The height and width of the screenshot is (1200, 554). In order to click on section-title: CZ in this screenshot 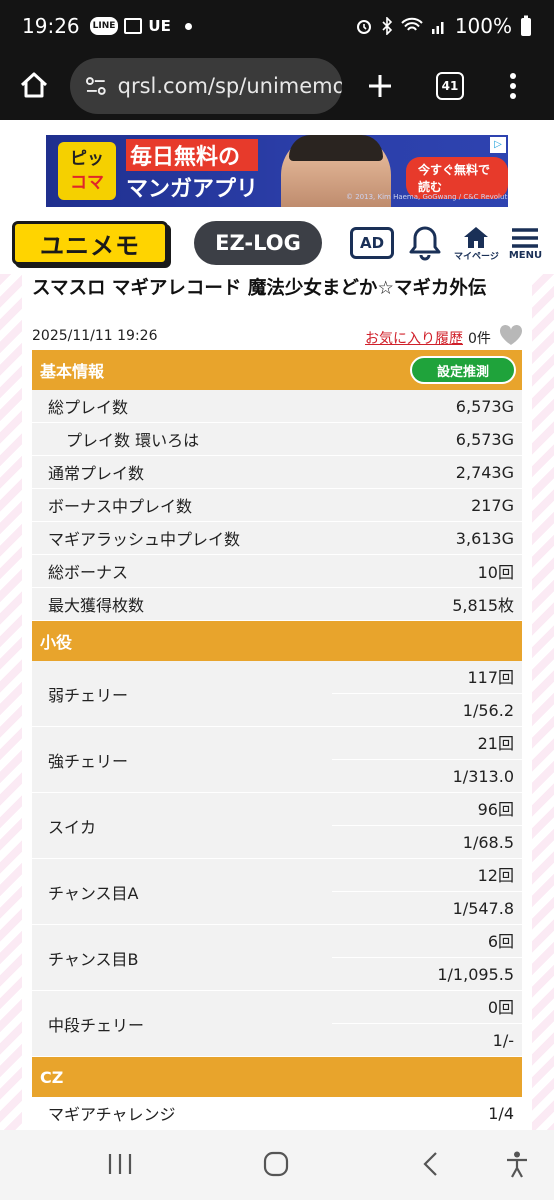, I will do `click(52, 1077)`.